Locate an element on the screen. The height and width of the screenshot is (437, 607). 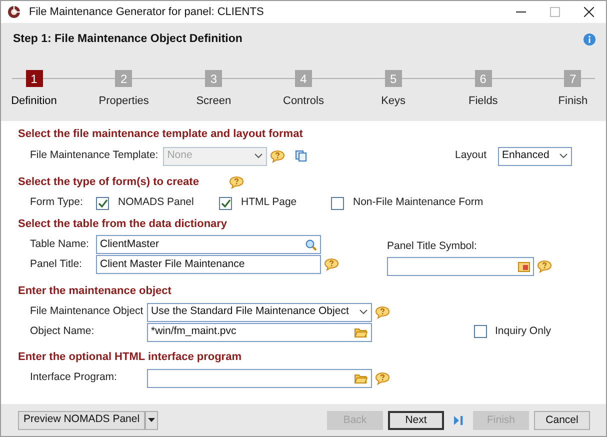
section-heading: Enter the maintenance object is located at coordinates (95, 291).